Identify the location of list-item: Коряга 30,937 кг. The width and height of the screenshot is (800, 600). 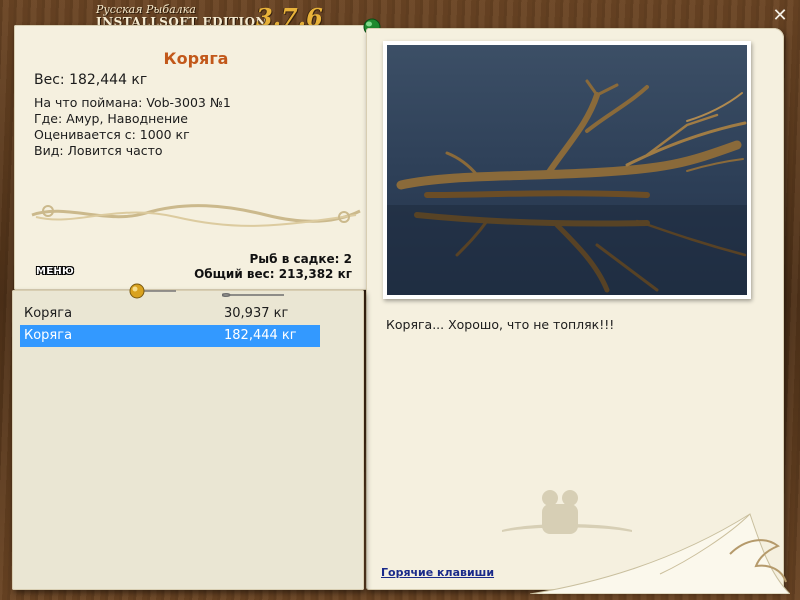
(170, 314).